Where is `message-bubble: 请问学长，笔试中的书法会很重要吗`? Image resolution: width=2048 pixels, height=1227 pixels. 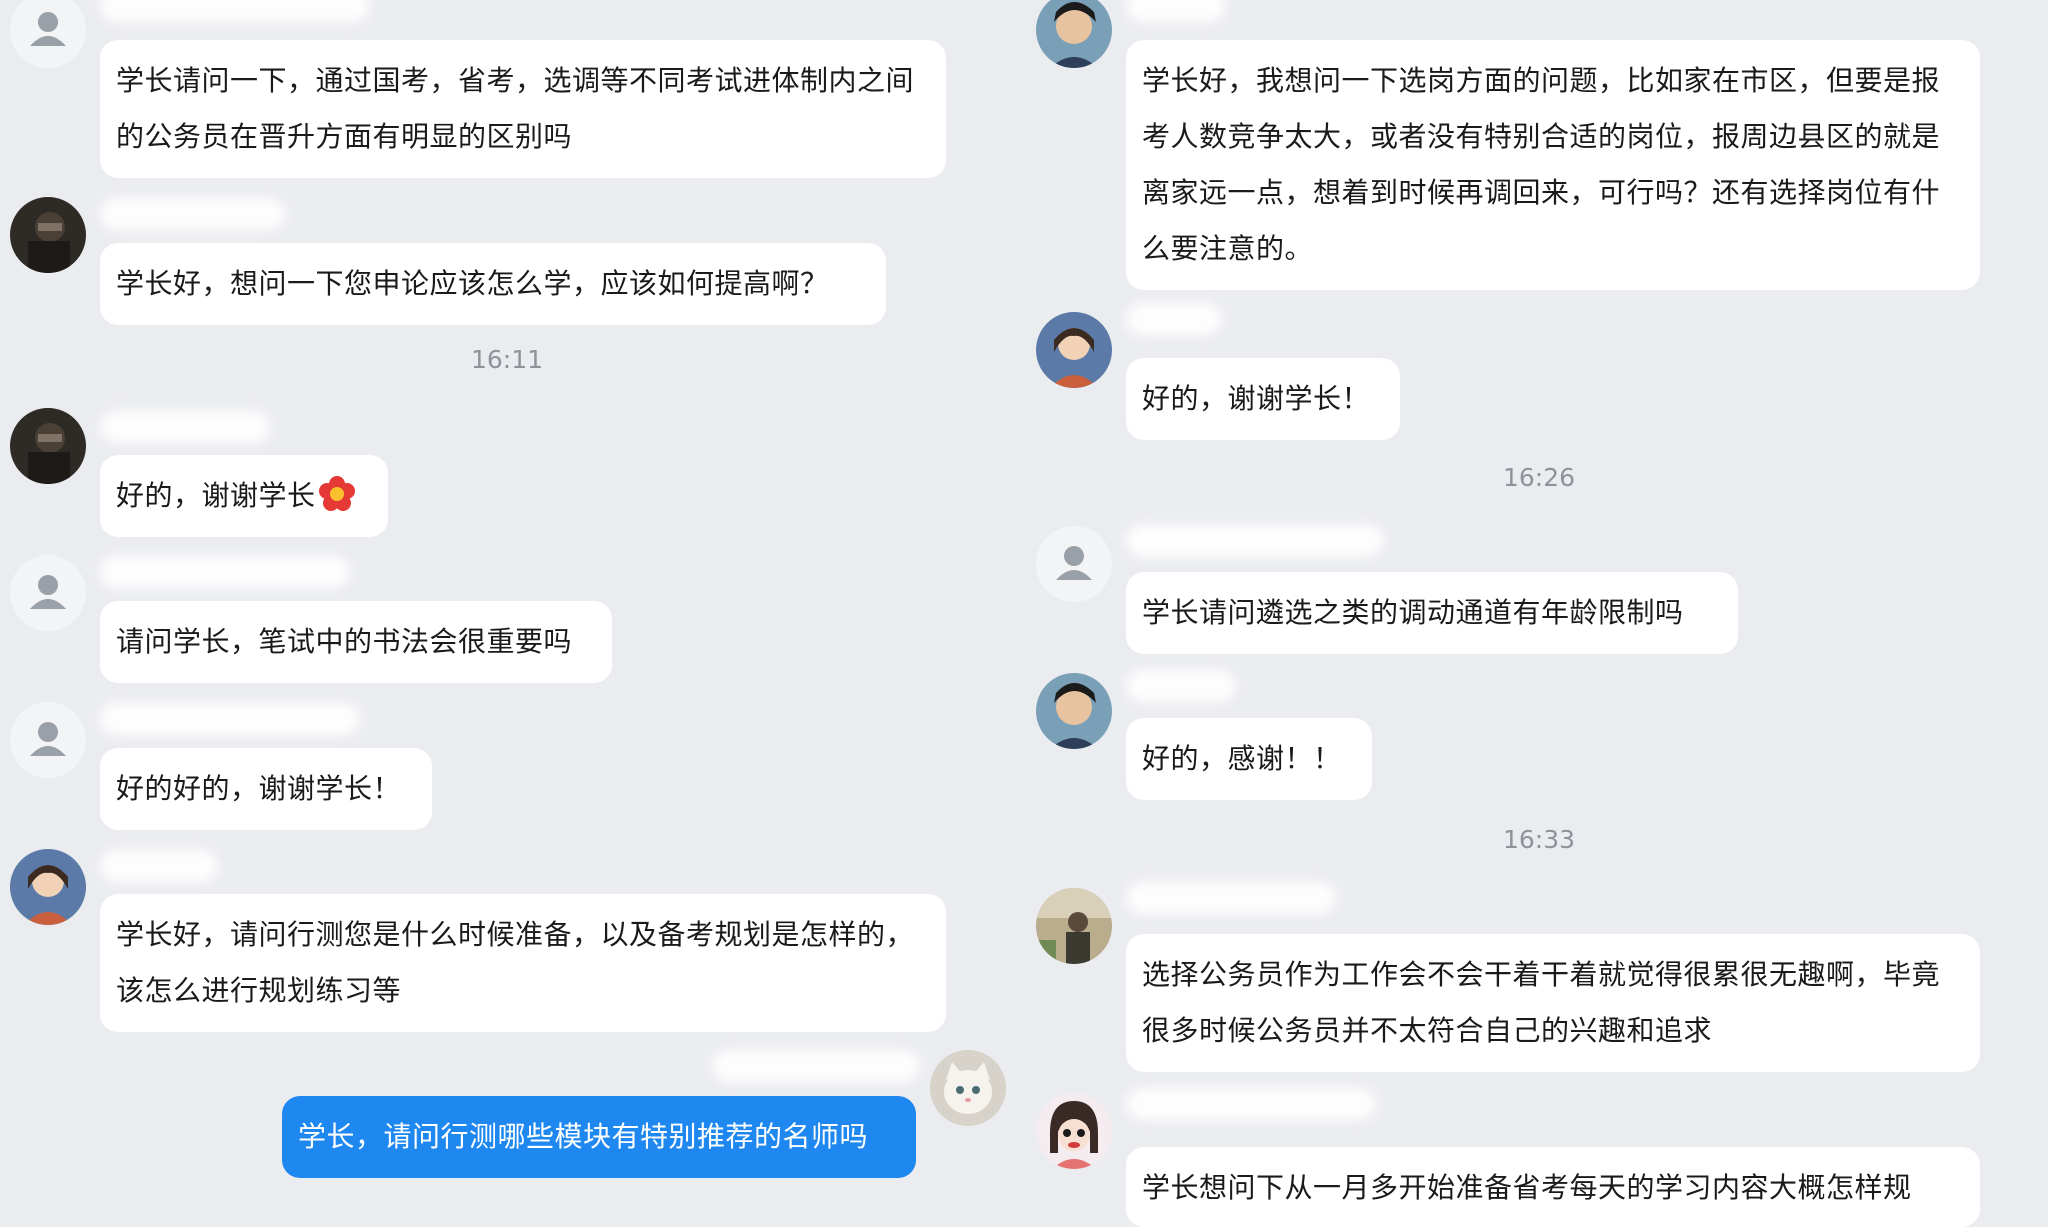
message-bubble: 请问学长，笔试中的书法会很重要吗 is located at coordinates (356, 642).